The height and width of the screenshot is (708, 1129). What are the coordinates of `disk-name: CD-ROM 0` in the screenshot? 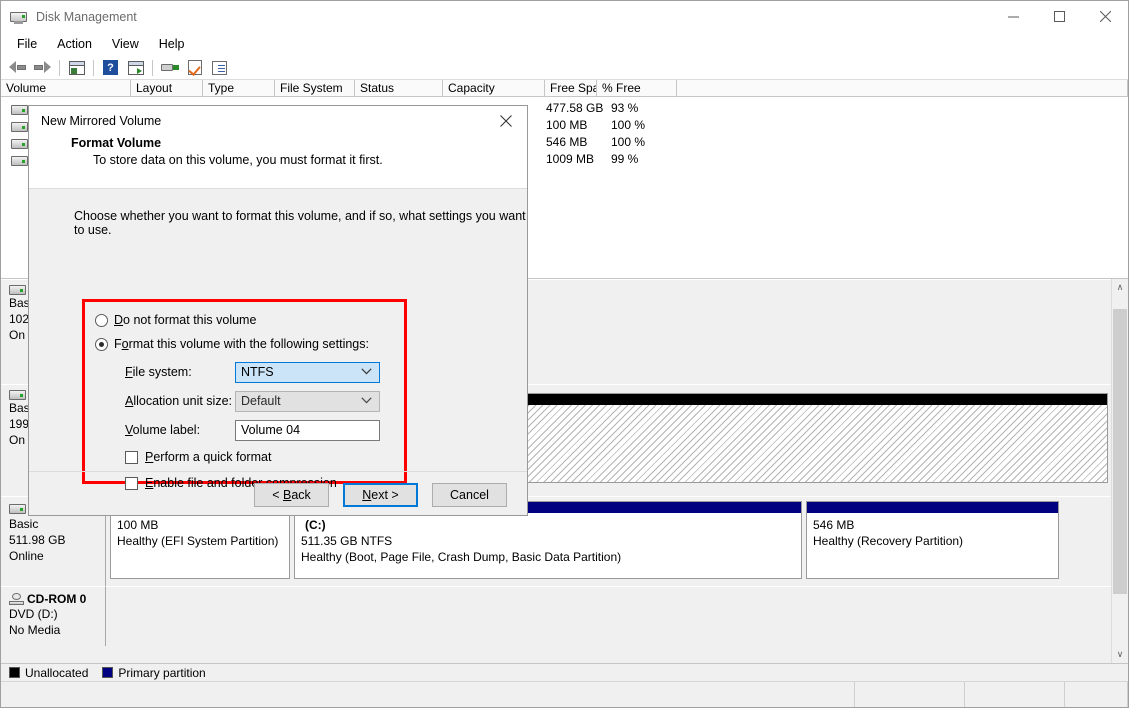 It's located at (57, 599).